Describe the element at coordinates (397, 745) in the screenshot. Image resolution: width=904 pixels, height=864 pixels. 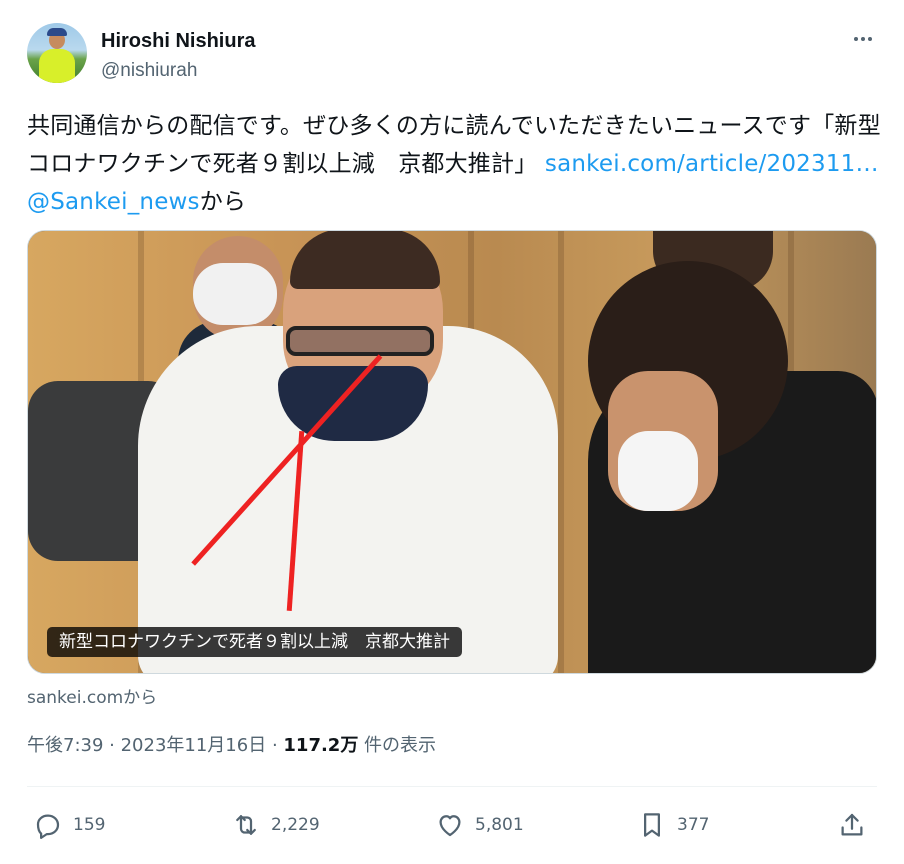
I see `views-label: 件の表示` at that location.